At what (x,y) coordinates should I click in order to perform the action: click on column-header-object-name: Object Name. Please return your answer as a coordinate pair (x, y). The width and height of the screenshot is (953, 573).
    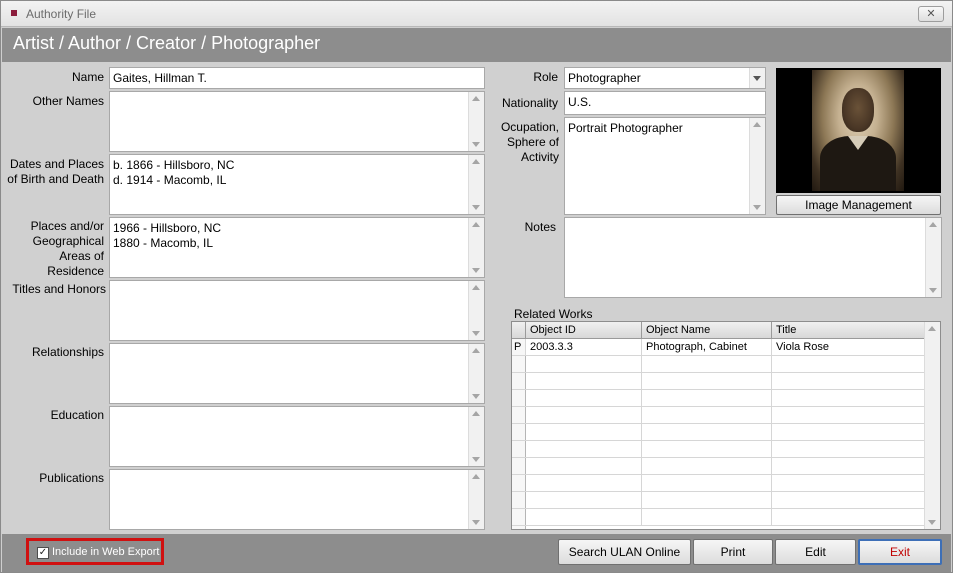
    Looking at the image, I should click on (707, 330).